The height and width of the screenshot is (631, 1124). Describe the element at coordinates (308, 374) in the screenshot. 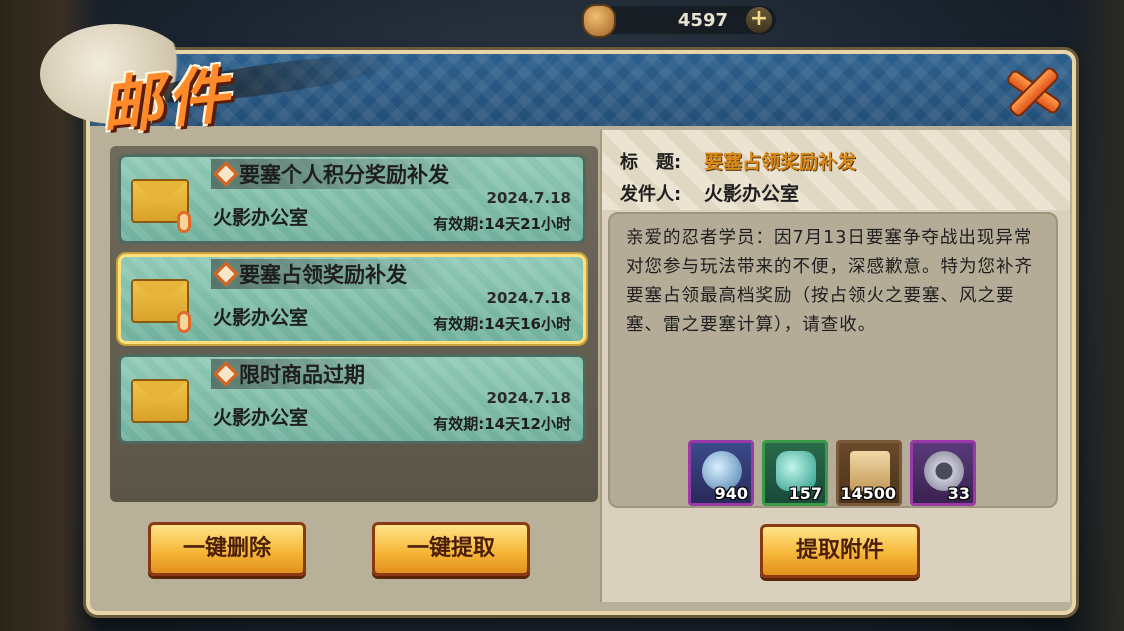

I see `mail-subject: 限时商品过期` at that location.